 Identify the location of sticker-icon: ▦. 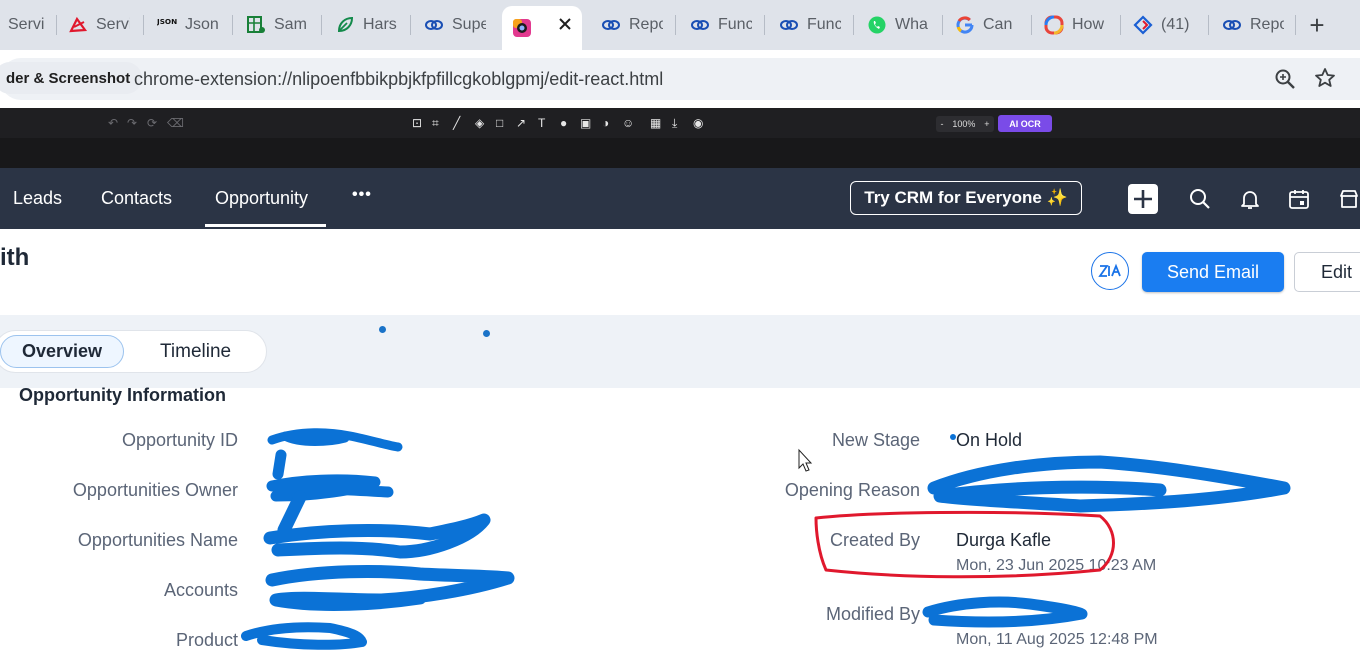
(655, 123).